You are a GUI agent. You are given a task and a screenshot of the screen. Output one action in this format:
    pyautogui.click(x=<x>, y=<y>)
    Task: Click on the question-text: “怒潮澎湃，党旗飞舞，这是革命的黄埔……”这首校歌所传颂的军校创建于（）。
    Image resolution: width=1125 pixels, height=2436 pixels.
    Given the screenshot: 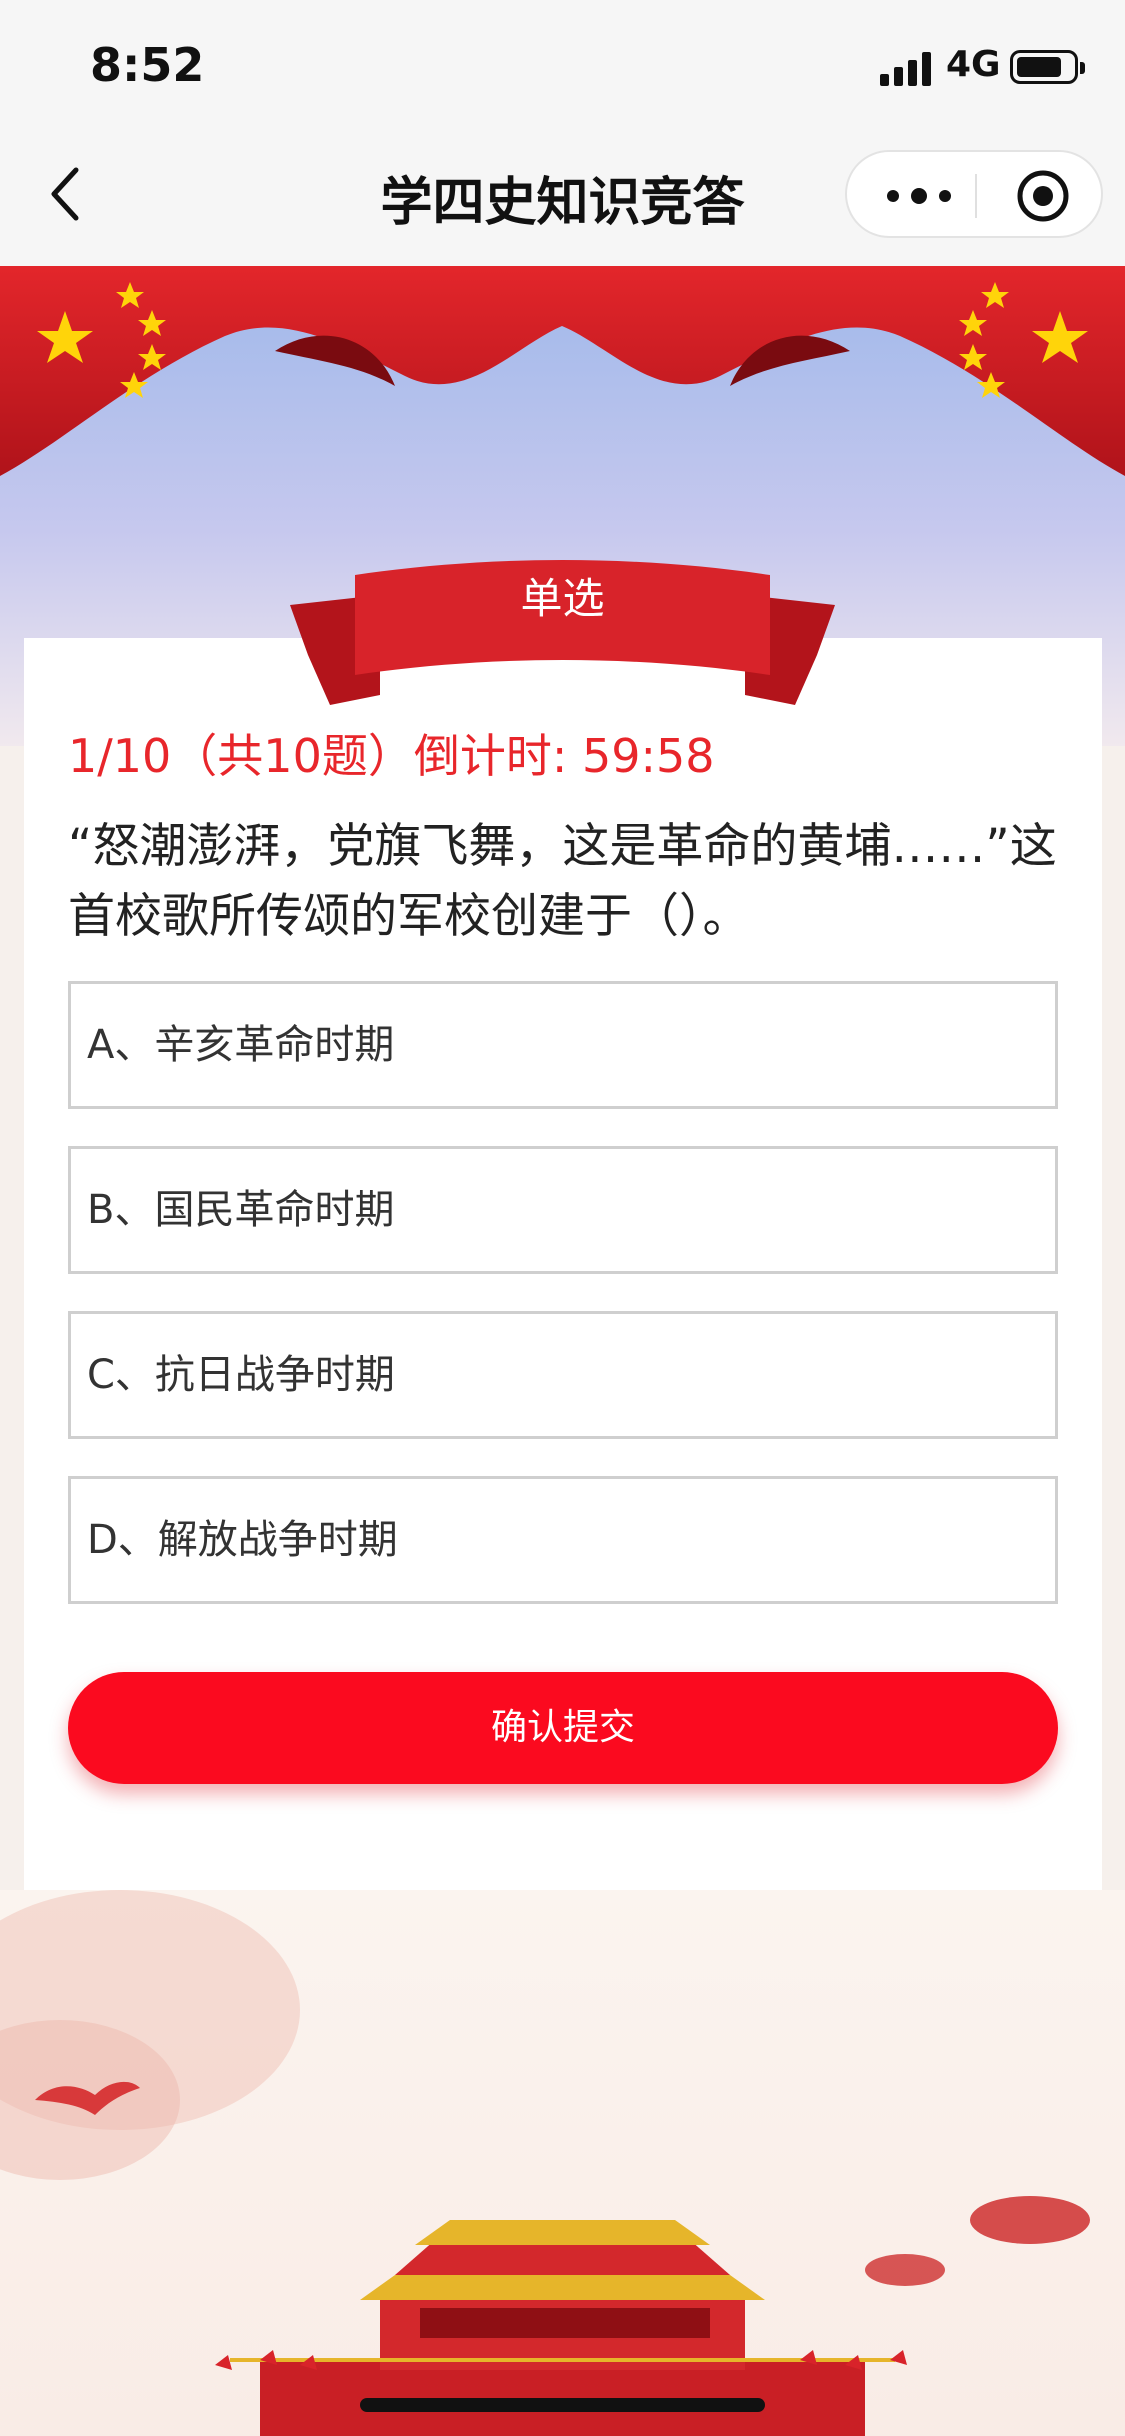 What is the action you would take?
    pyautogui.click(x=562, y=881)
    